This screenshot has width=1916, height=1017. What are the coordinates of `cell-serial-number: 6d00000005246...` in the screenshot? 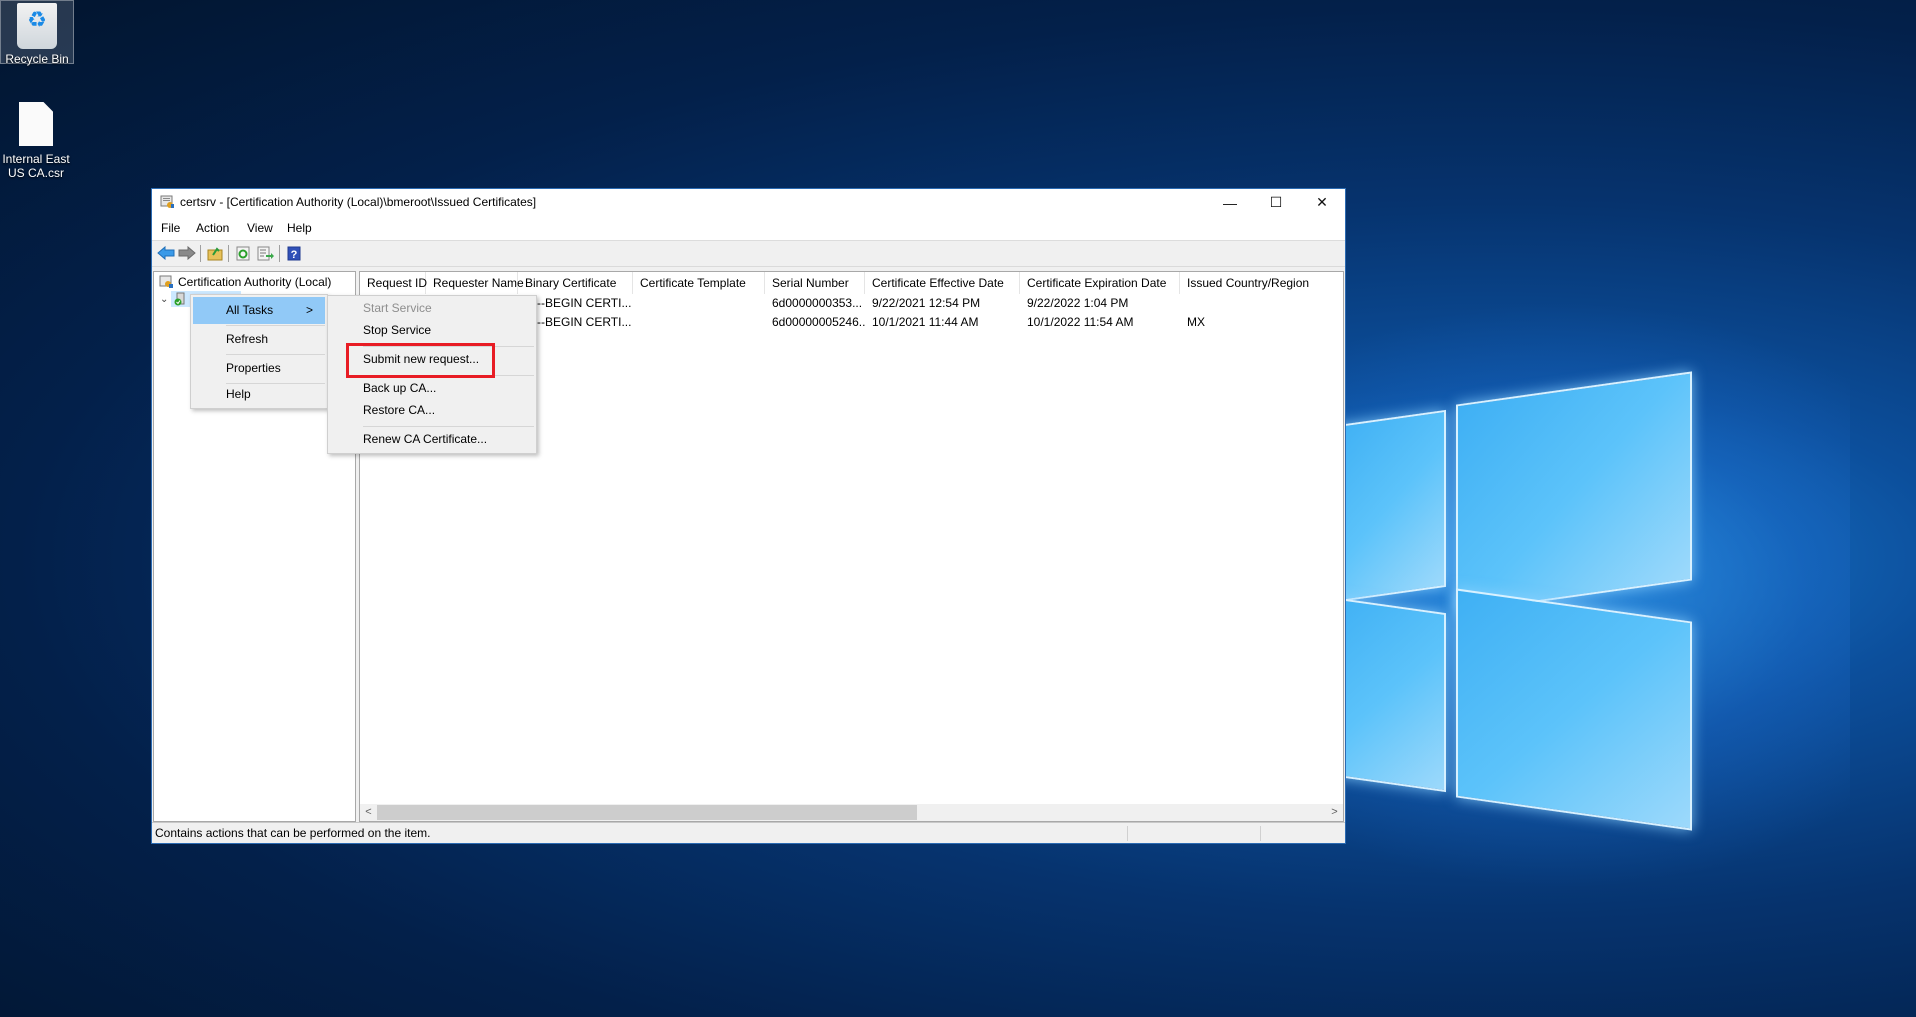 It's located at (818, 322).